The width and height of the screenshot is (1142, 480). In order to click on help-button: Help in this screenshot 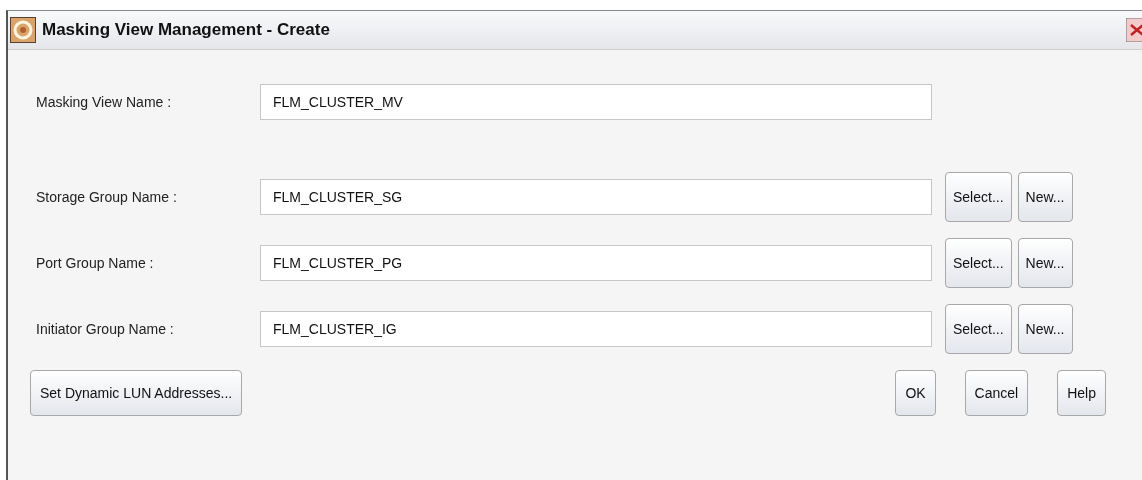, I will do `click(1081, 393)`.